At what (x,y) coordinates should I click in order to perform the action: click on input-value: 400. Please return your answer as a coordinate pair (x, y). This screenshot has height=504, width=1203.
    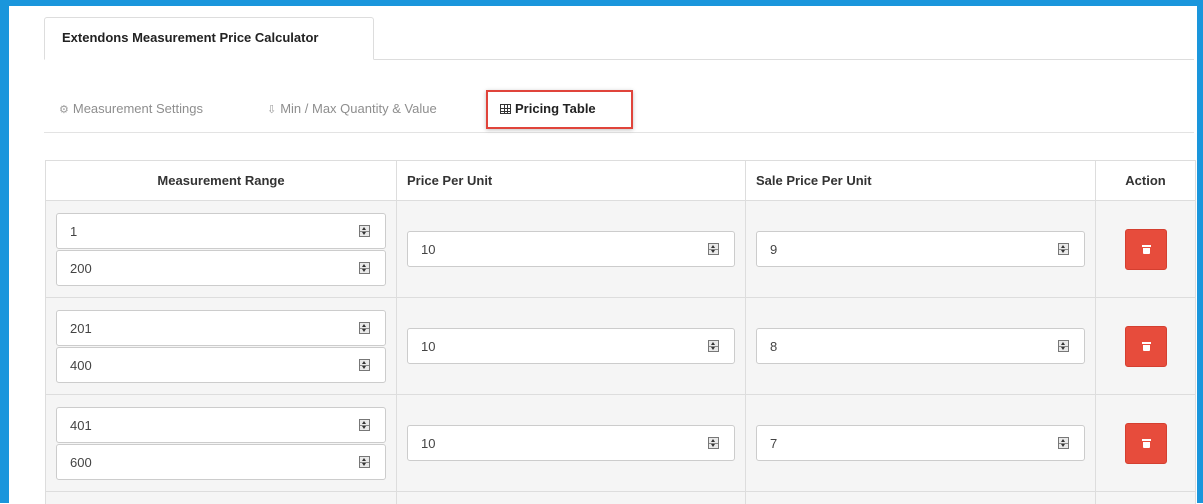
    Looking at the image, I should click on (81, 365).